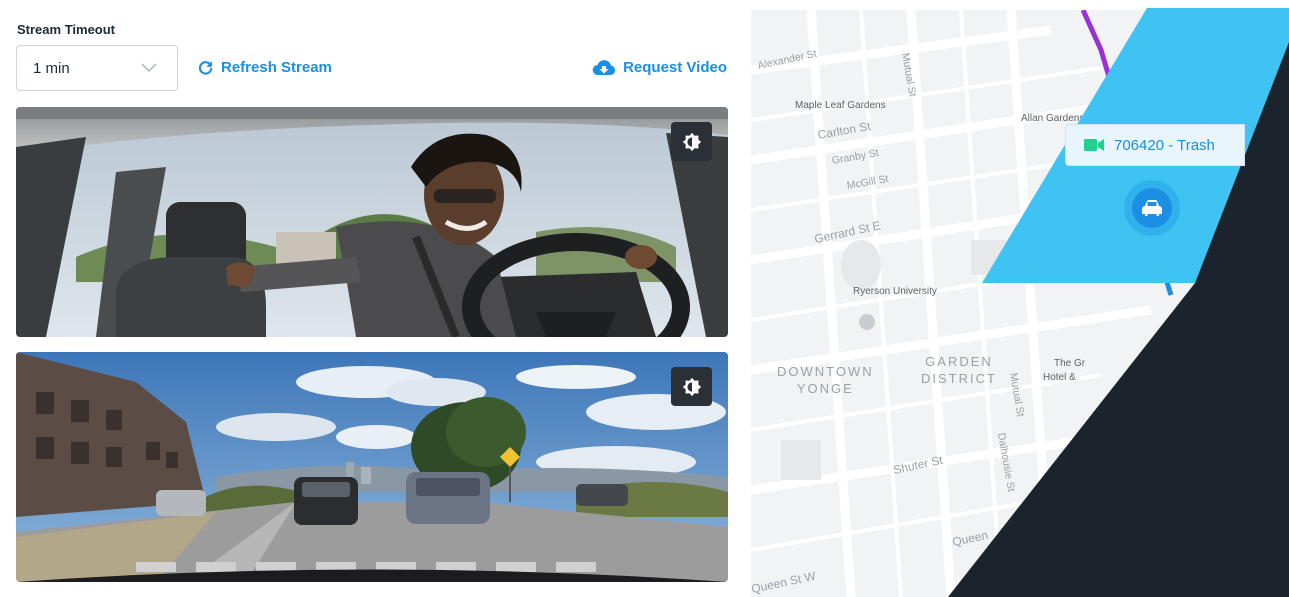  I want to click on stream-timeout-value: 1 min, so click(51, 68).